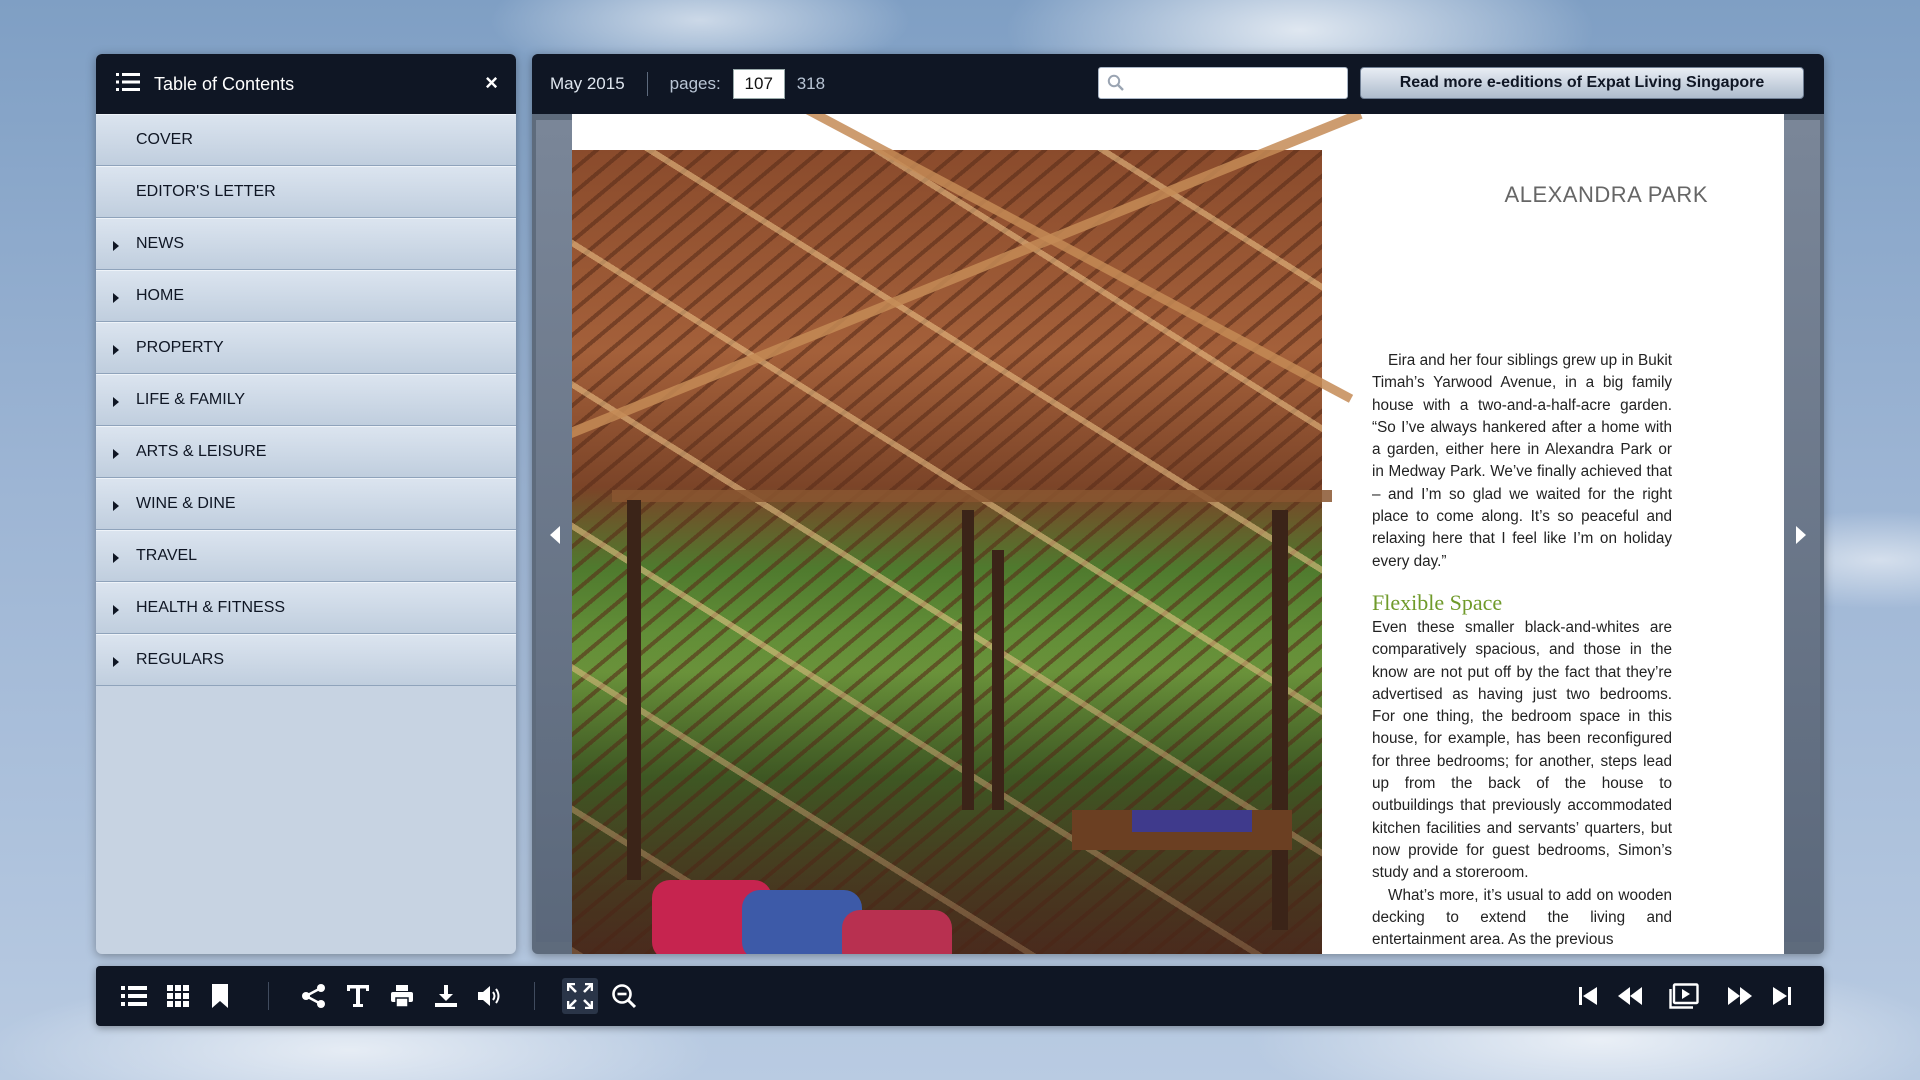 This screenshot has height=1080, width=1920. What do you see at coordinates (314, 996) in the screenshot?
I see `share-icon` at bounding box center [314, 996].